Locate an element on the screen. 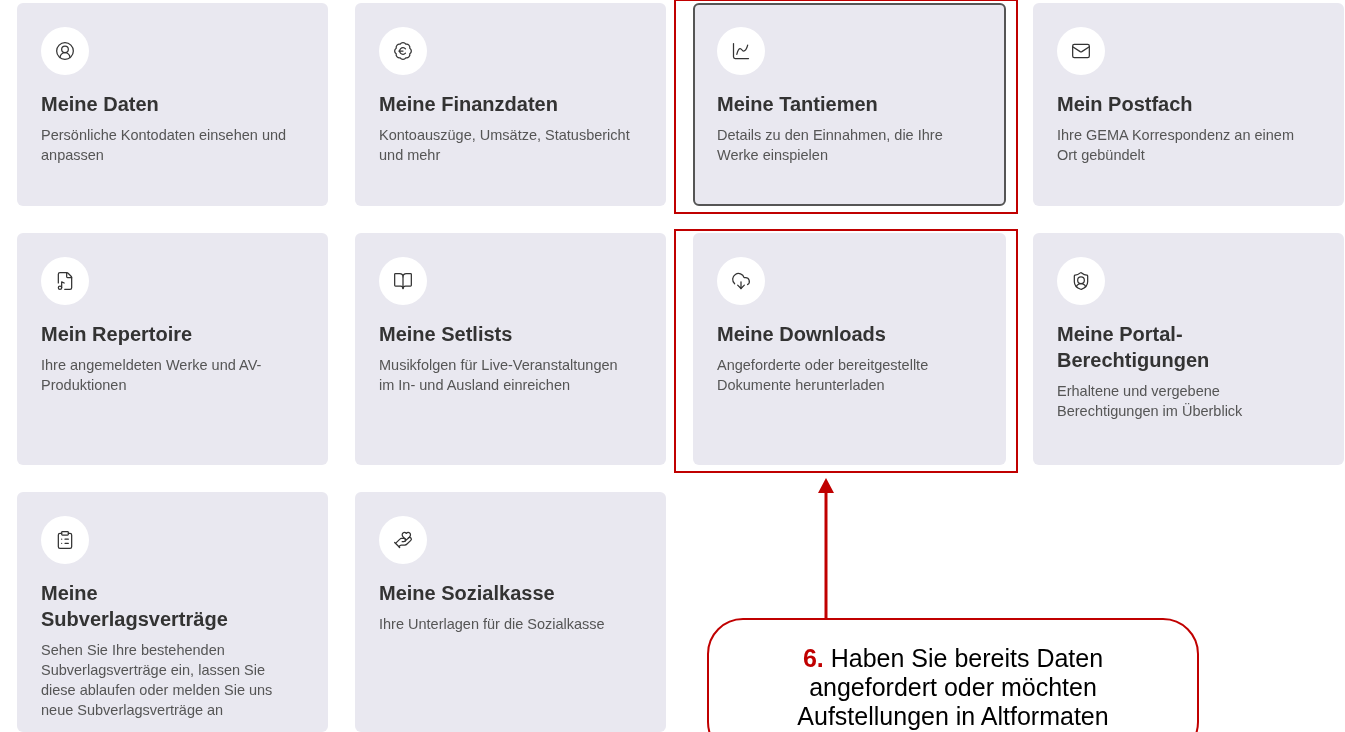 This screenshot has height=732, width=1345. dashboard-card: Mein Postfach Ihre GEMA Korrespondenz an einem Ort gebündelt is located at coordinates (1188, 104).